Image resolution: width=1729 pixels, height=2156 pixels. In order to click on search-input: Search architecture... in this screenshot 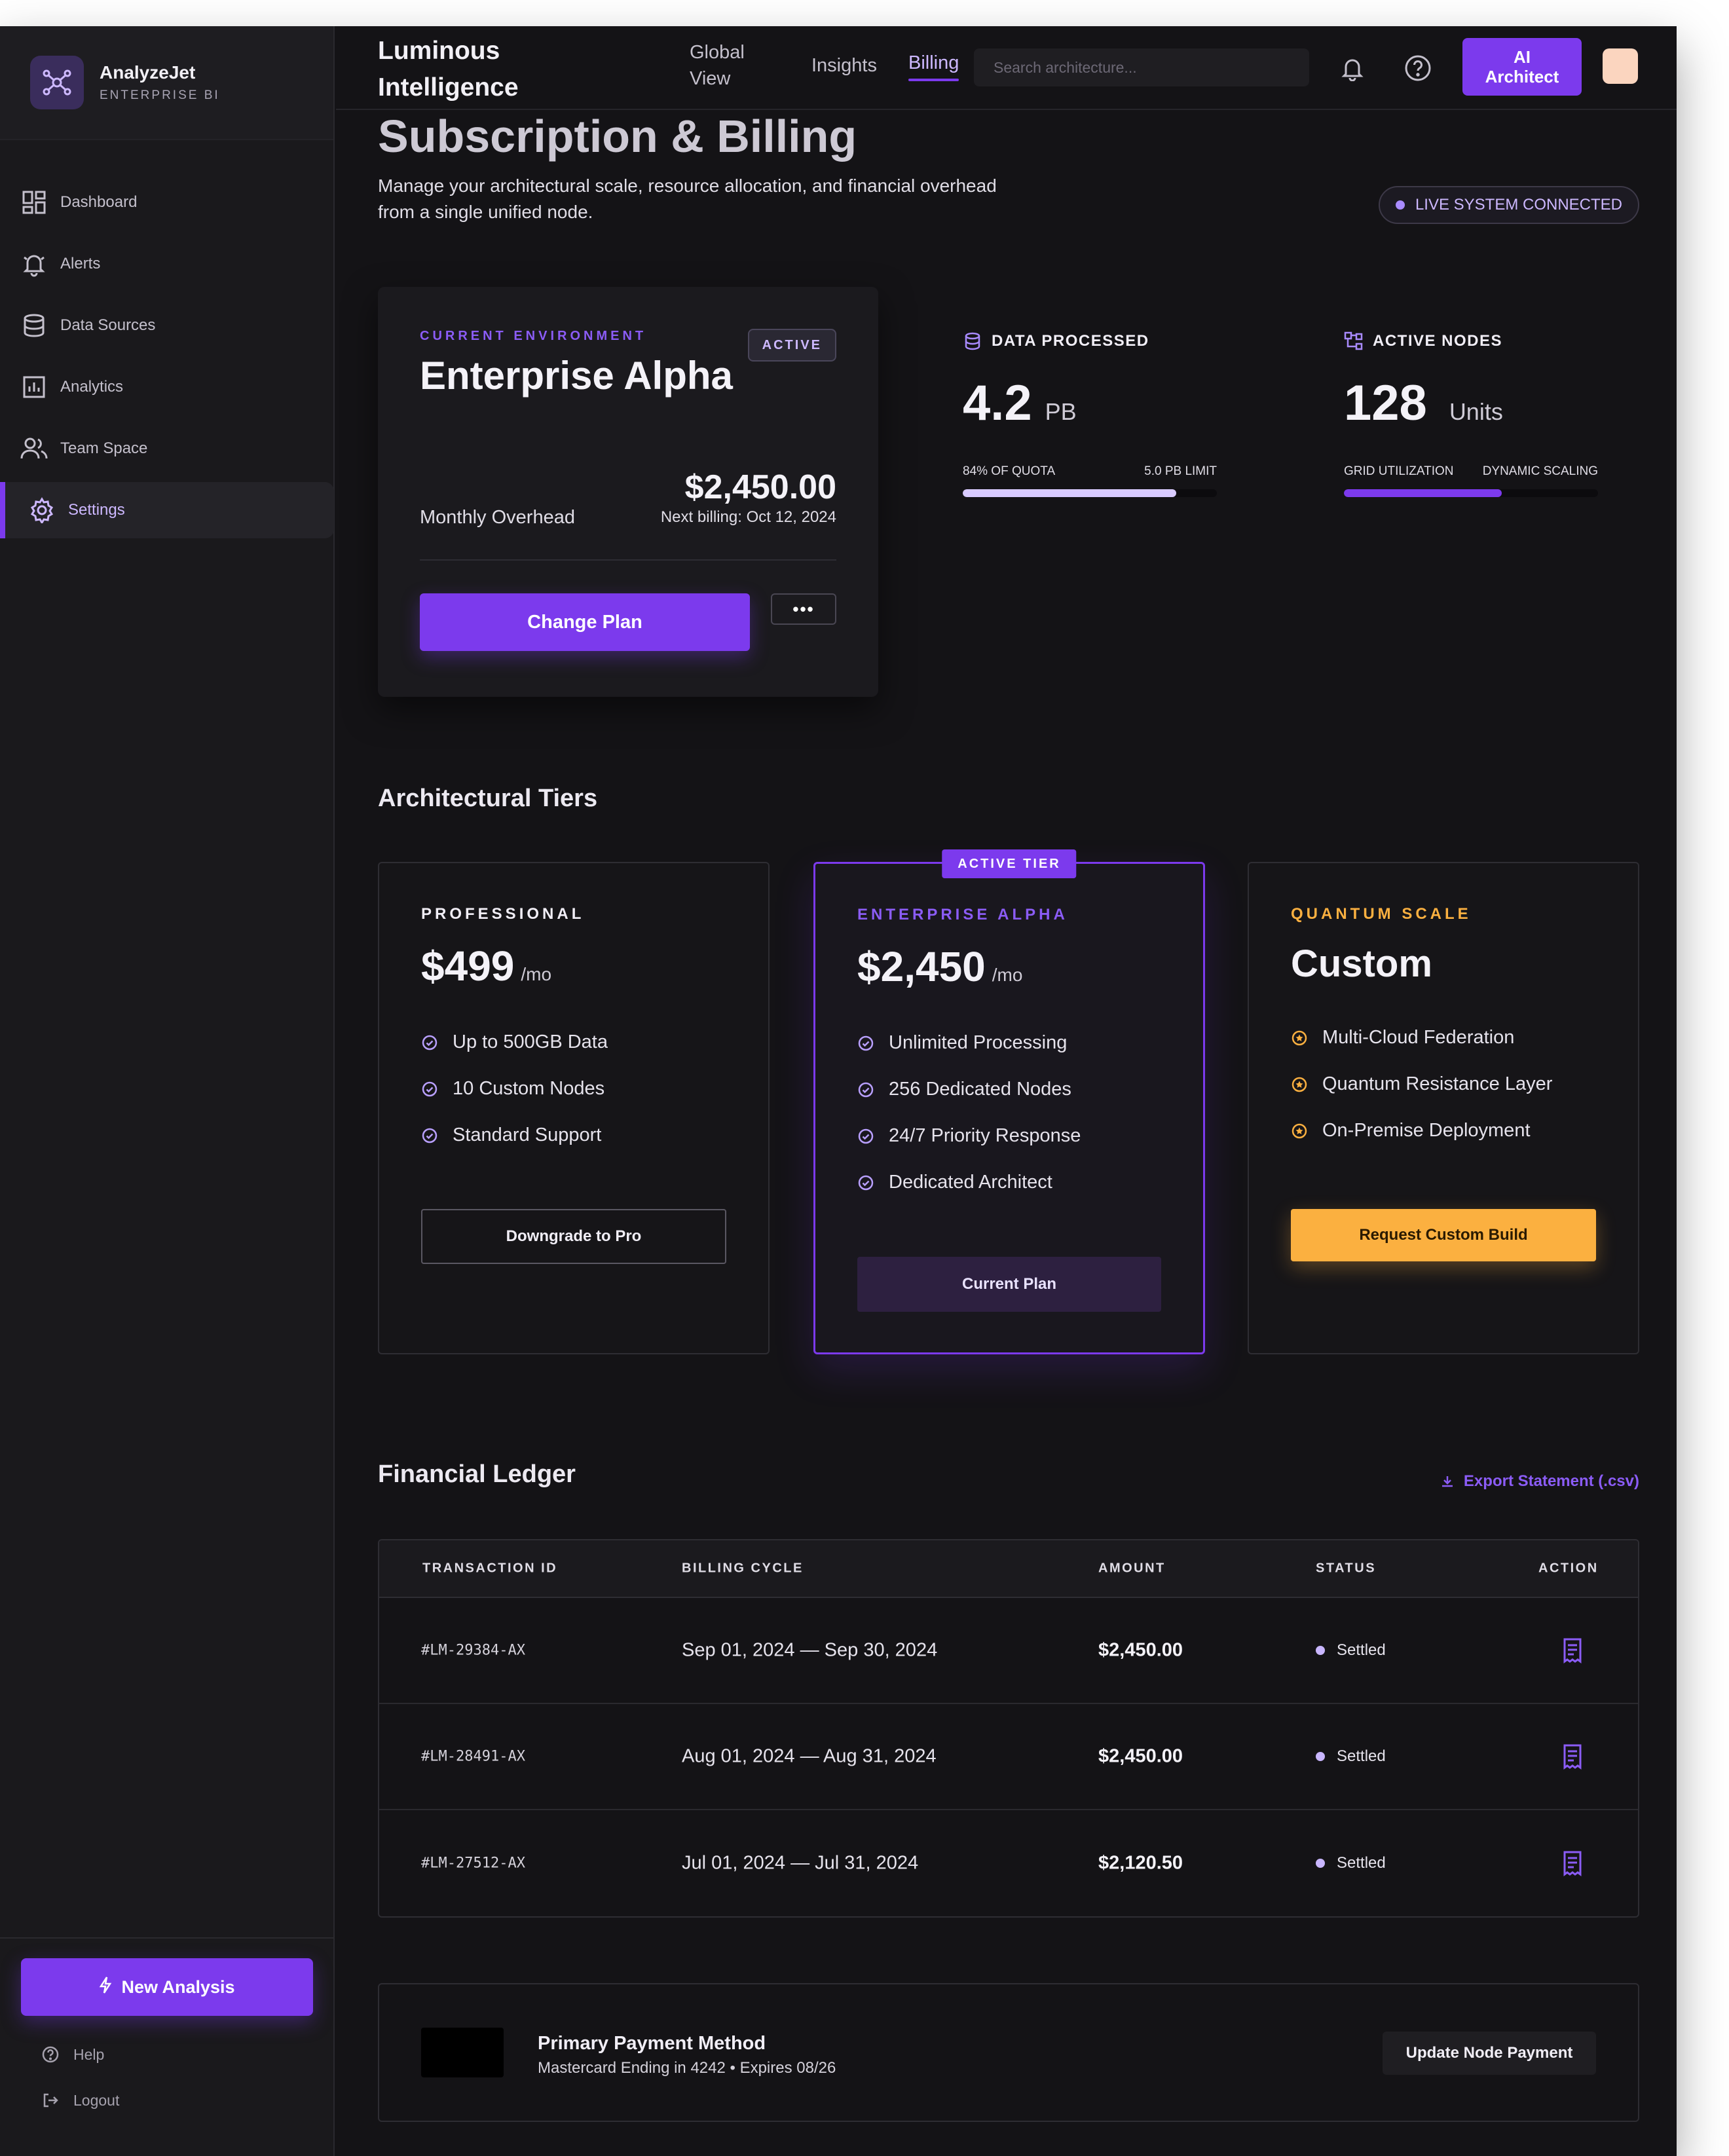, I will do `click(1141, 67)`.